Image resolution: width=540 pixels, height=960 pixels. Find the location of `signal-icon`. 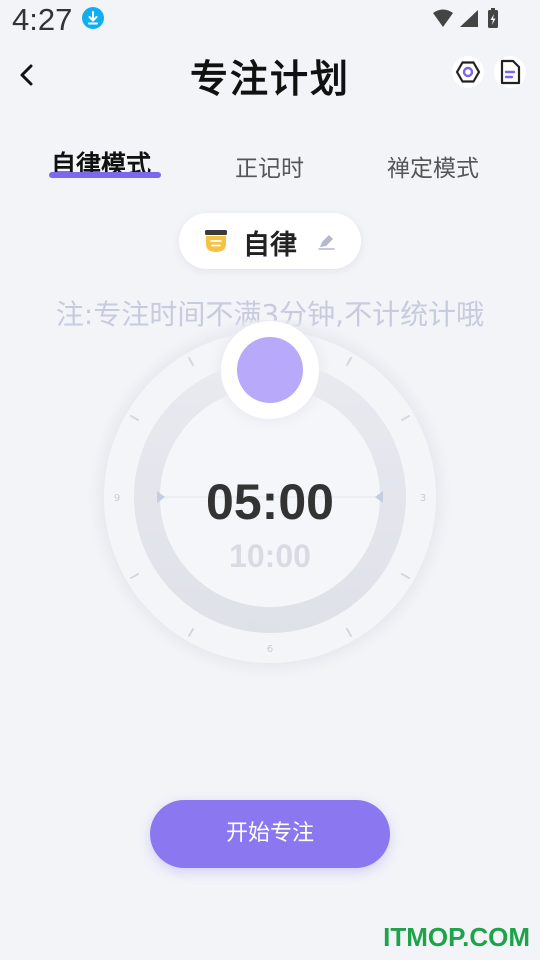

signal-icon is located at coordinates (469, 18).